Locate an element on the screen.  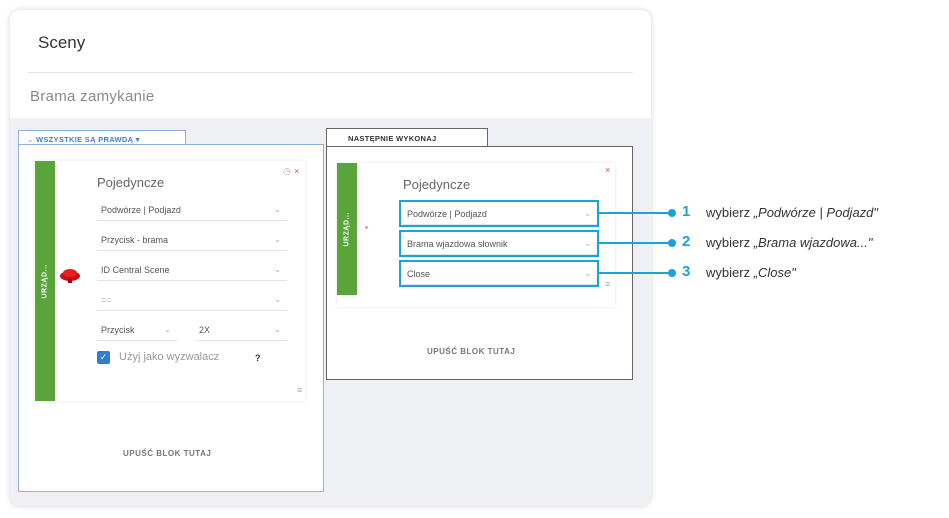
help-icon: ? is located at coordinates (258, 358).